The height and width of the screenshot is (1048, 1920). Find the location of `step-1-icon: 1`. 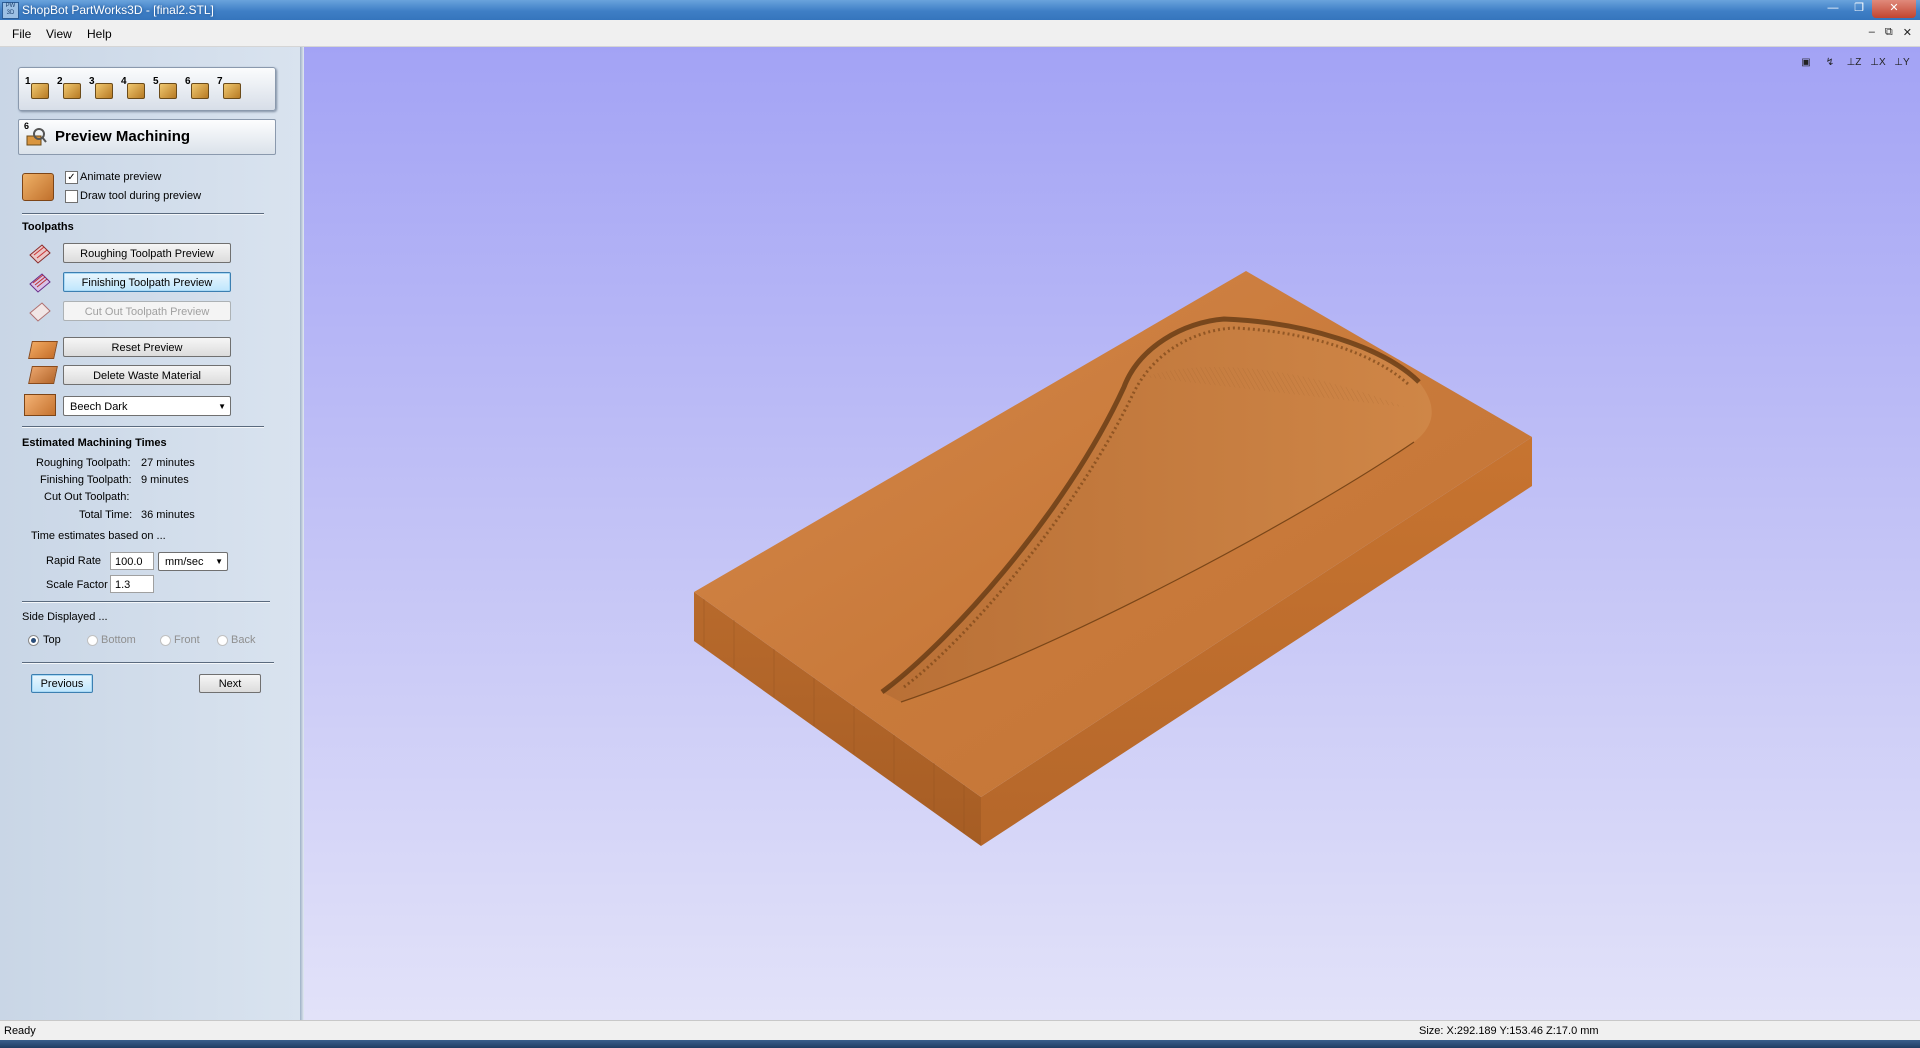

step-1-icon: 1 is located at coordinates (37, 88).